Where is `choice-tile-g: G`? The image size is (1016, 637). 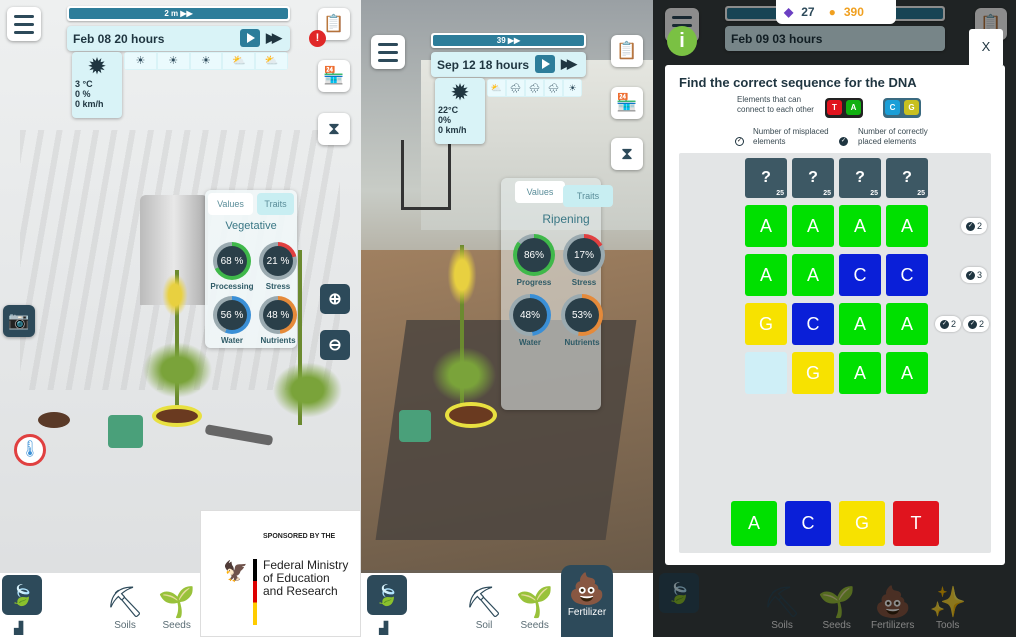
choice-tile-g: G is located at coordinates (862, 523).